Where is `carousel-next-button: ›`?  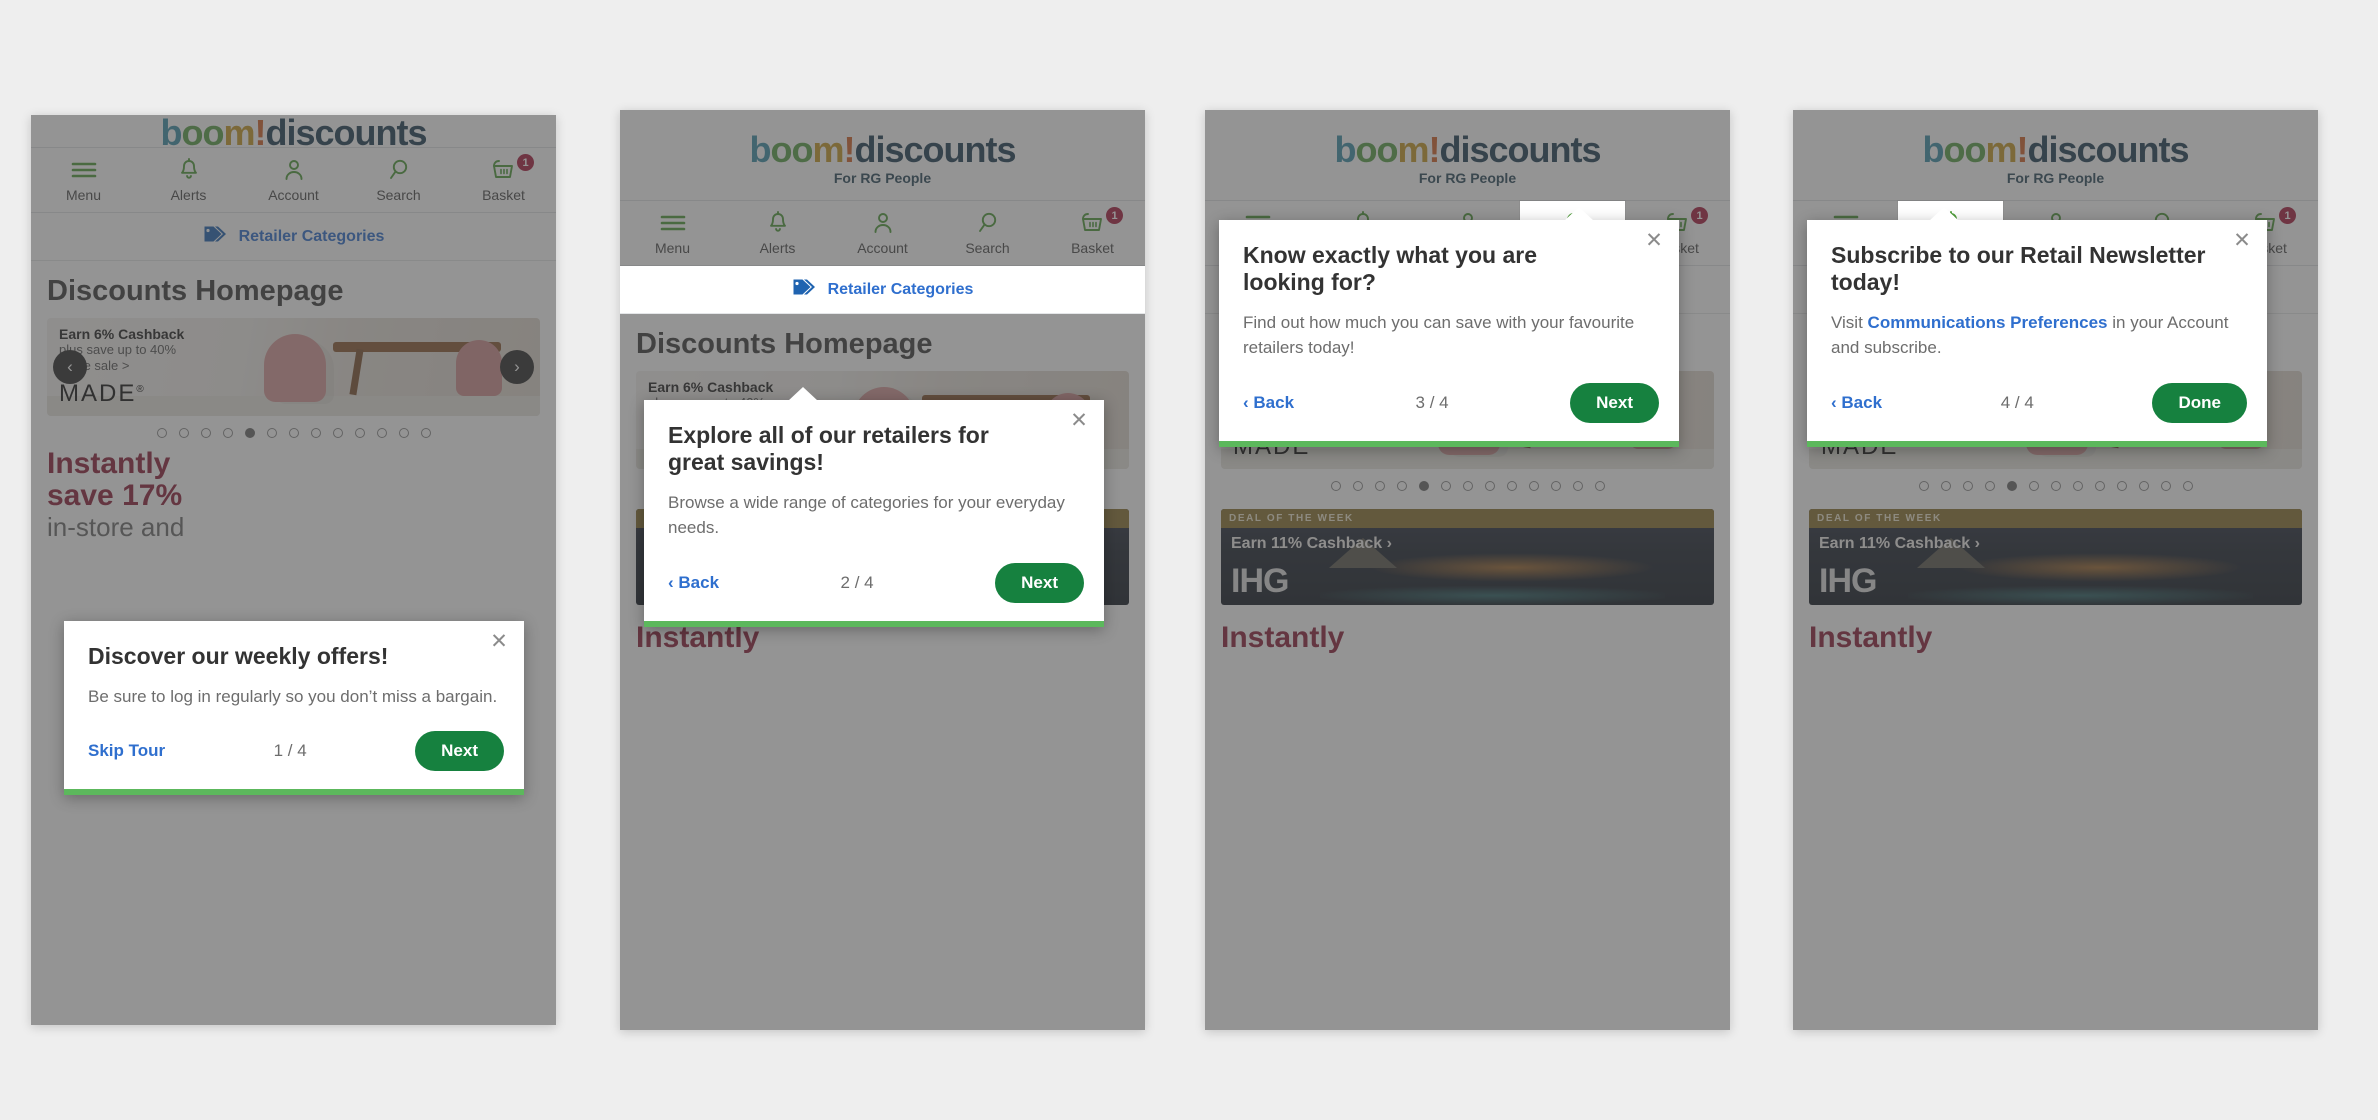 carousel-next-button: › is located at coordinates (517, 367).